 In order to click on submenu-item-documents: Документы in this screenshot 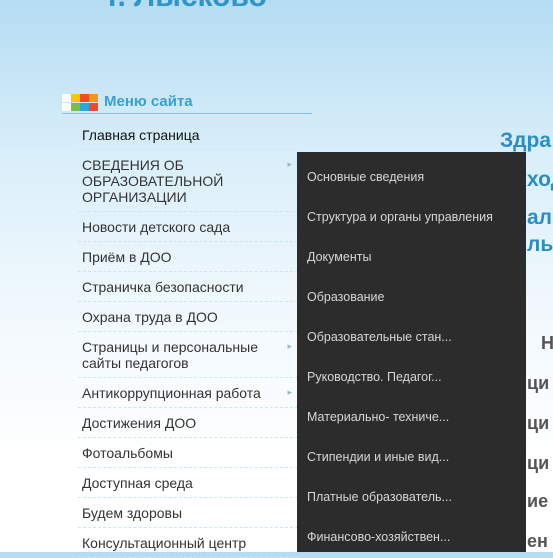, I will do `click(411, 252)`.